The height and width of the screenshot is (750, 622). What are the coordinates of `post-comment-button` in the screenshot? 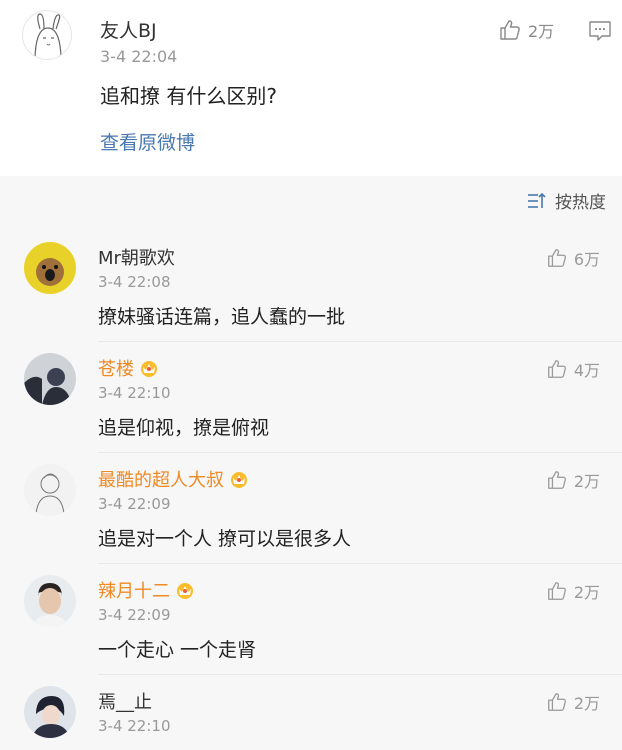 It's located at (600, 33).